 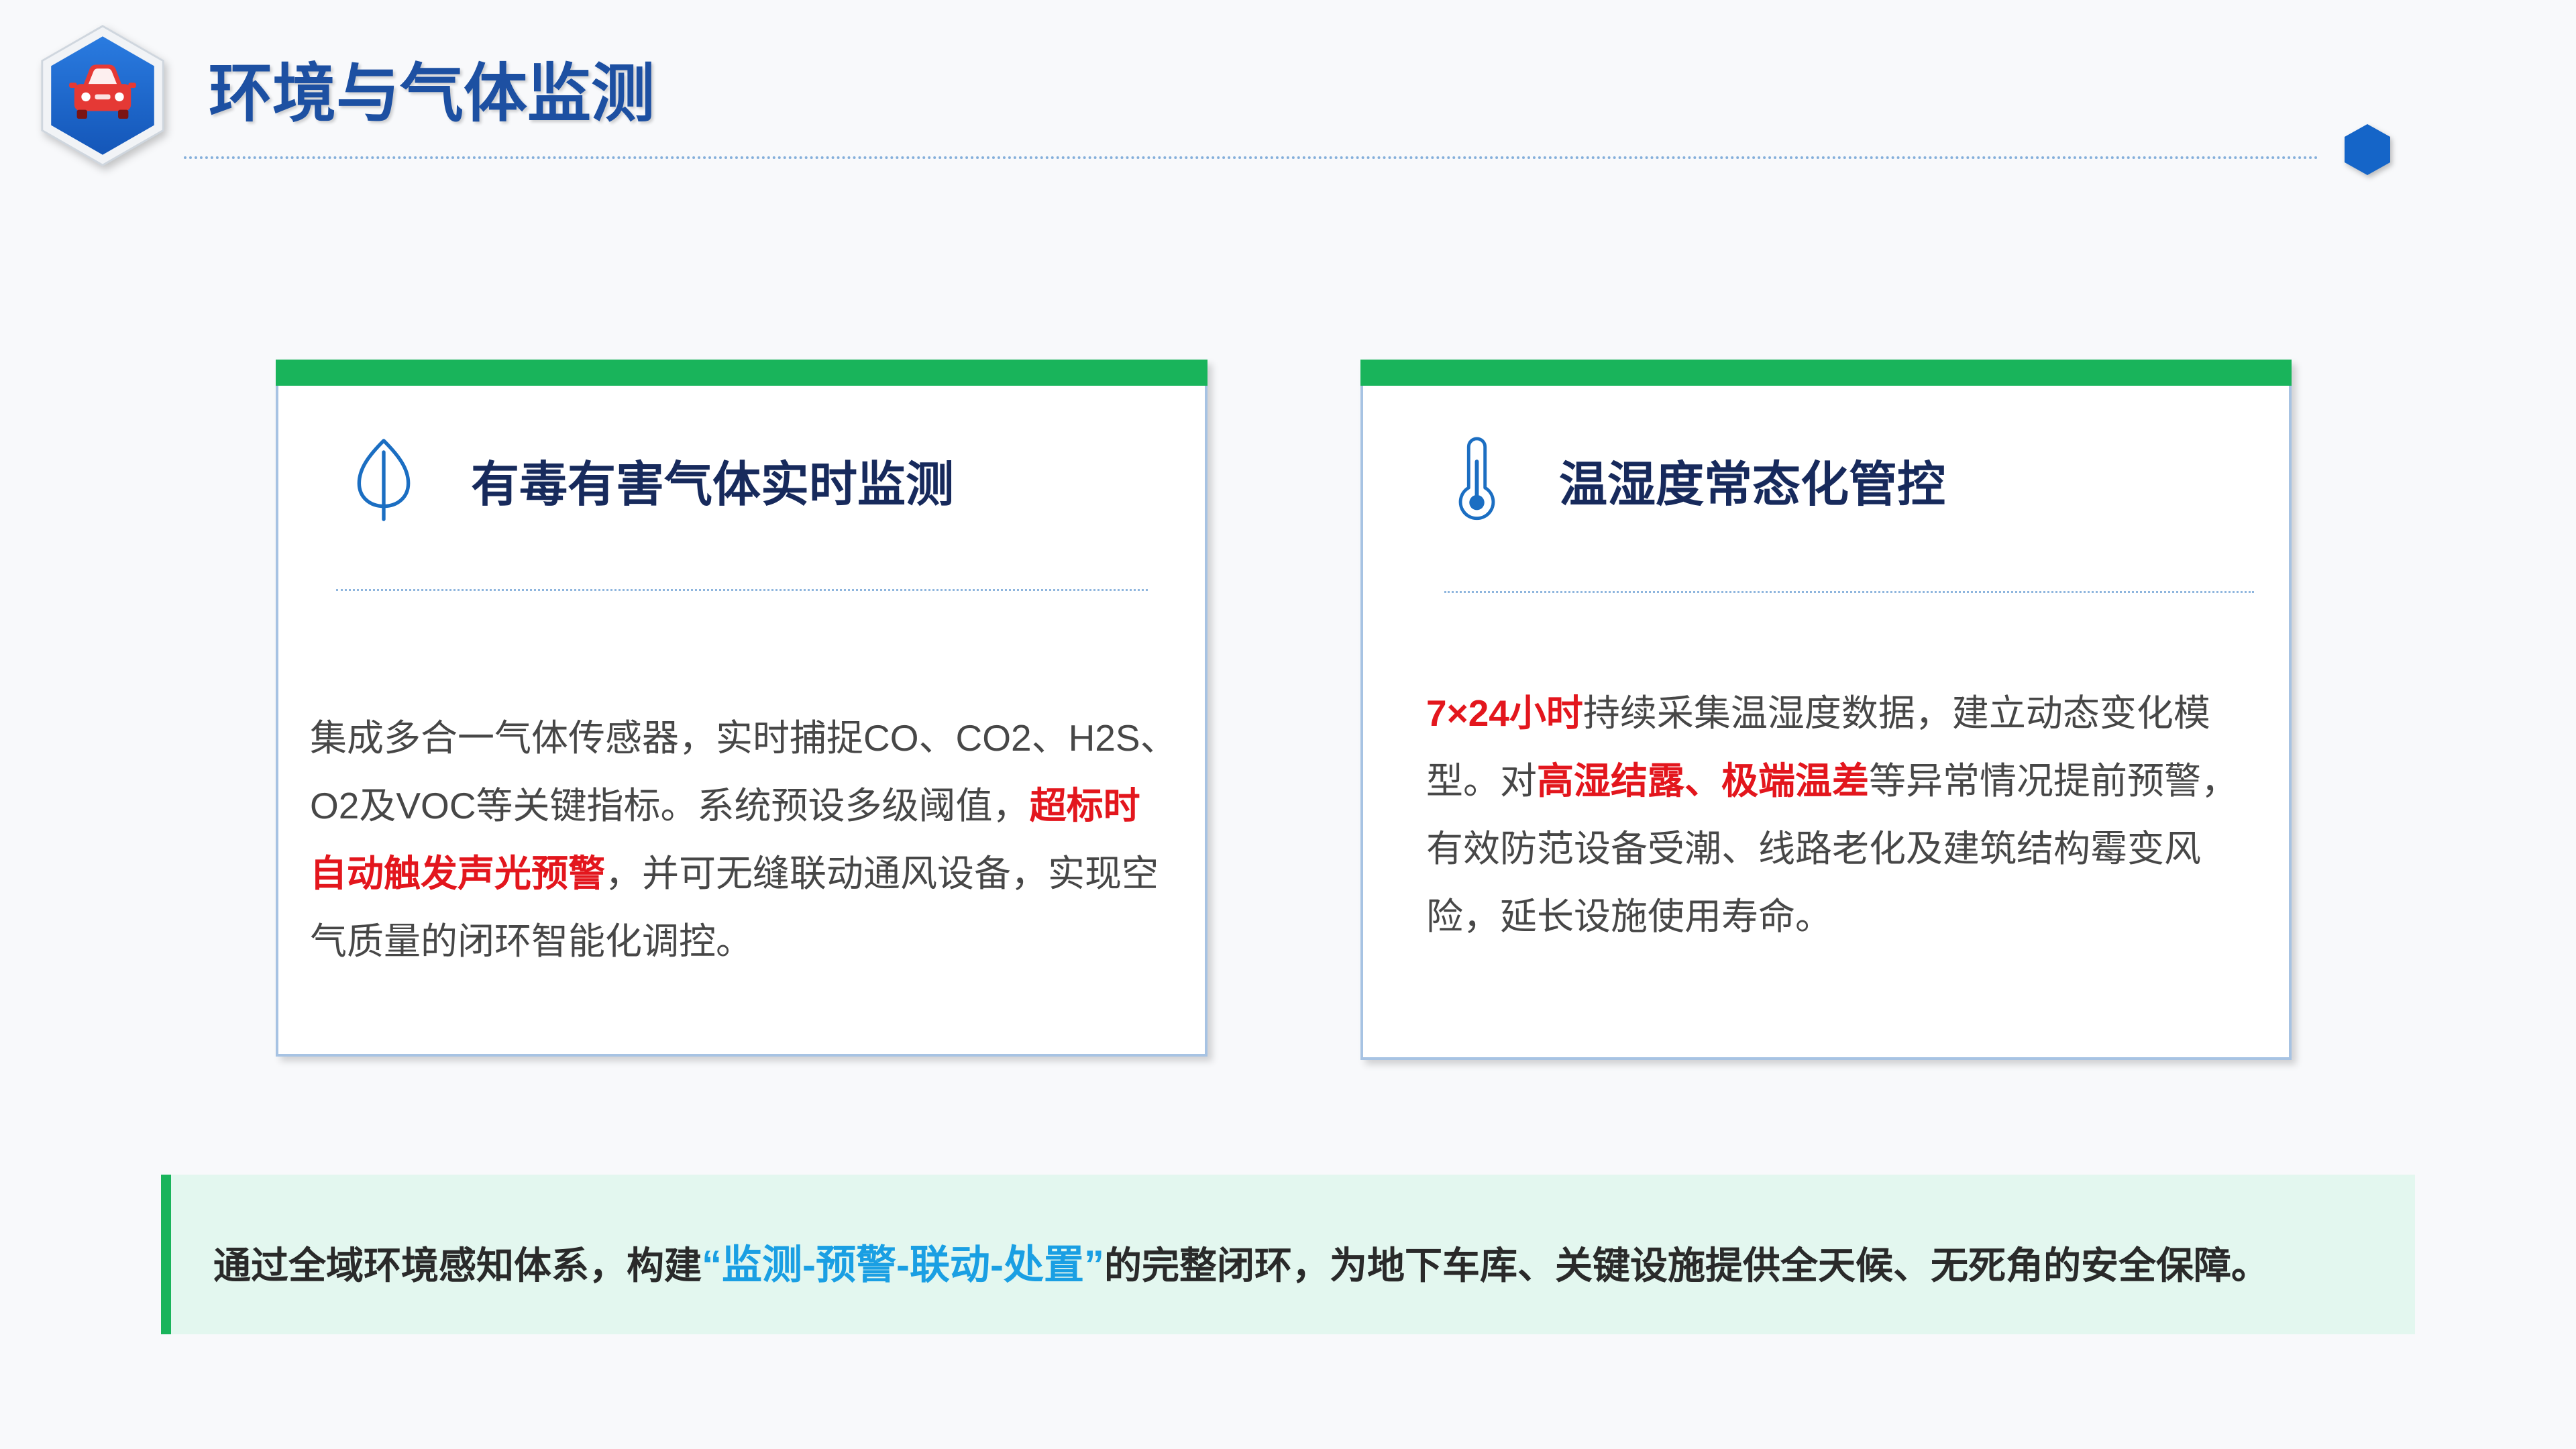 What do you see at coordinates (1252, 157) in the screenshot?
I see `header-divider` at bounding box center [1252, 157].